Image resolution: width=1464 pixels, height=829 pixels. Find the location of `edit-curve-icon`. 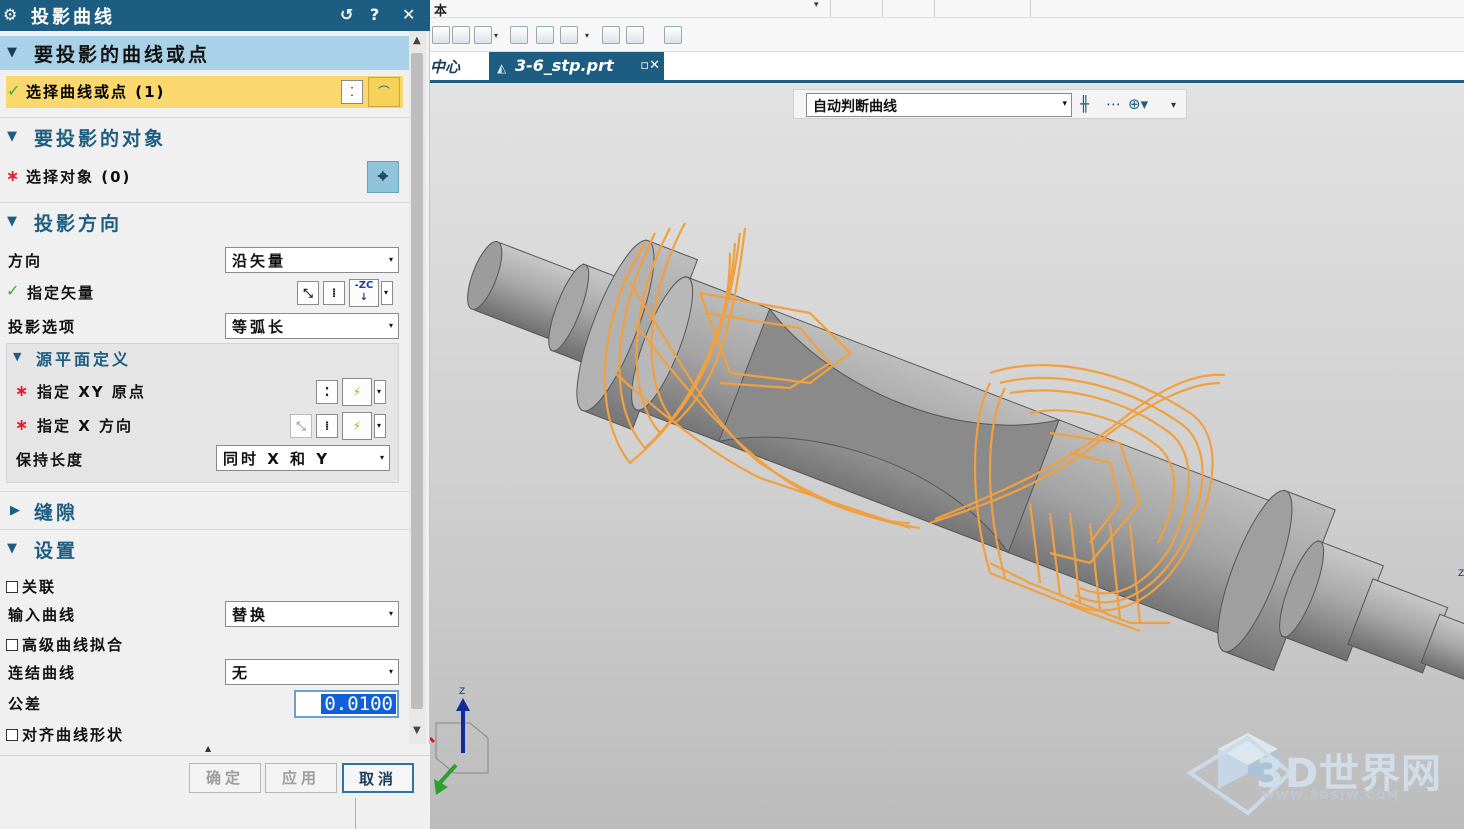

edit-curve-icon is located at coordinates (441, 35).